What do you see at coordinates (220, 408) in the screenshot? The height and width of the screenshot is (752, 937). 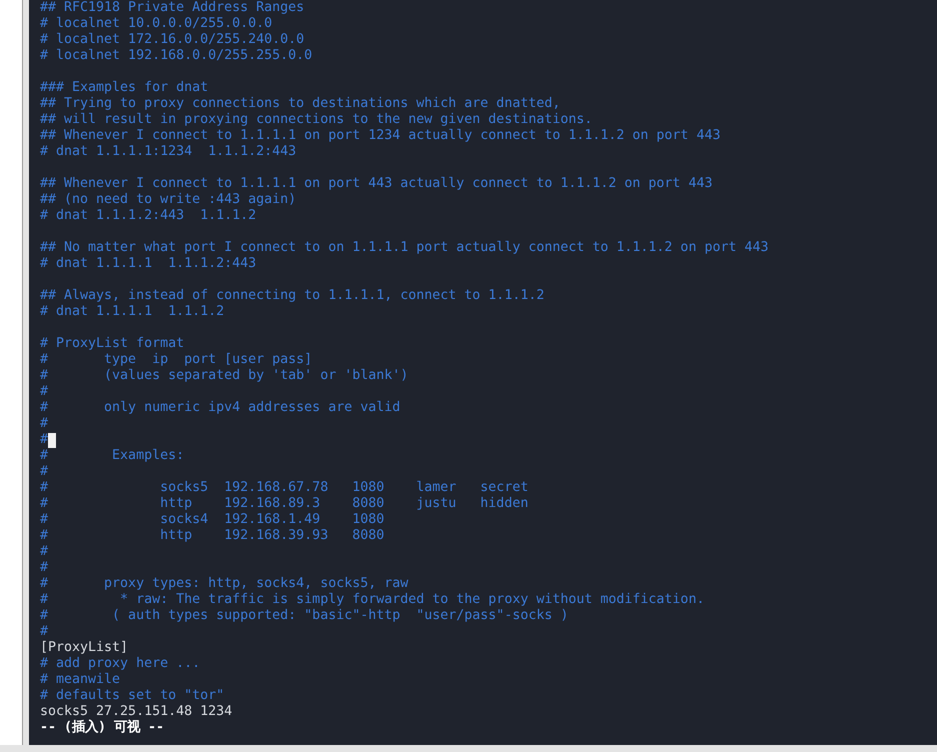 I see `code-line: # only numeric ipv4 addresses are valid` at bounding box center [220, 408].